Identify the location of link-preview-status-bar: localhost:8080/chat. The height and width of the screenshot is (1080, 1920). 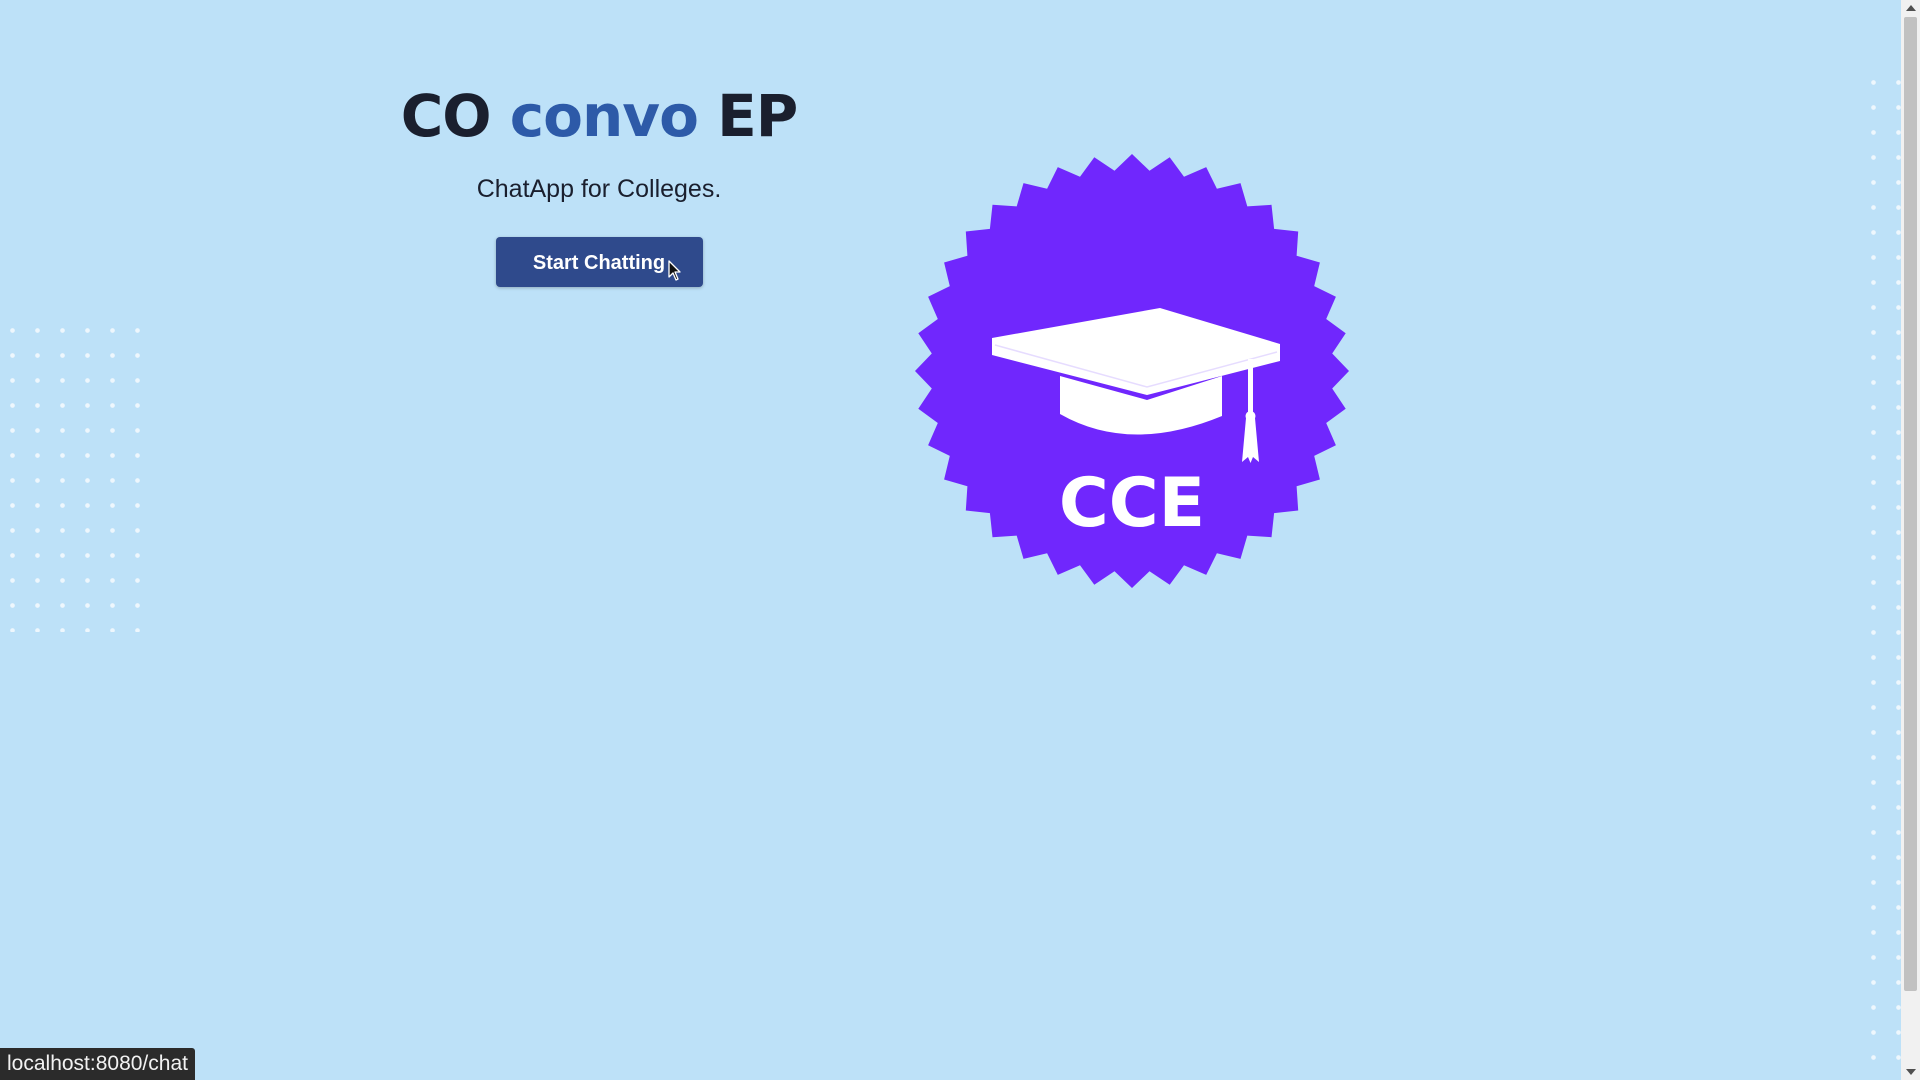
(97, 1064).